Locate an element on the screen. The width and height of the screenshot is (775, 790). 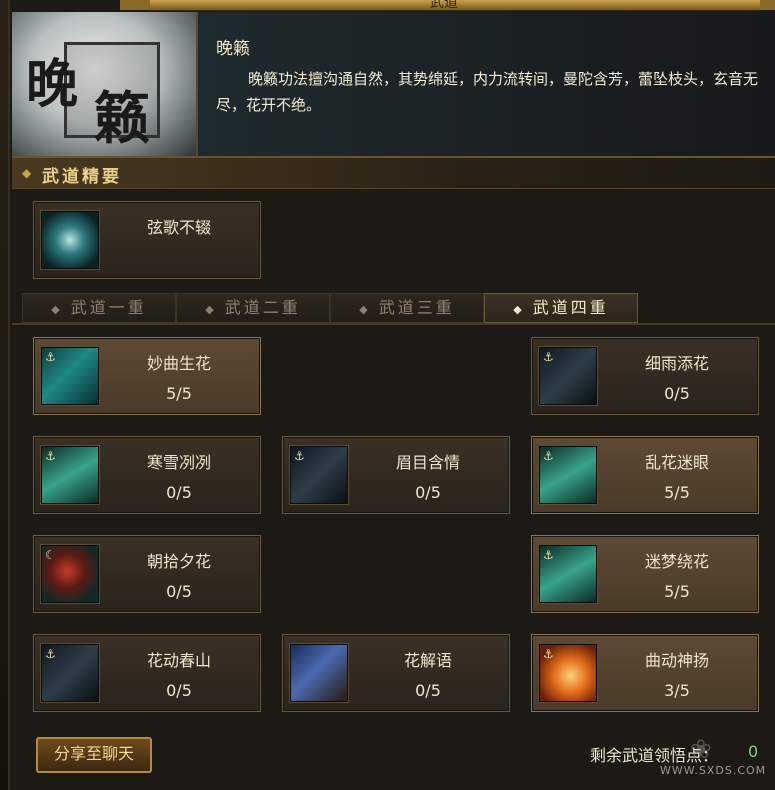
flower-speech-icon is located at coordinates (319, 673).